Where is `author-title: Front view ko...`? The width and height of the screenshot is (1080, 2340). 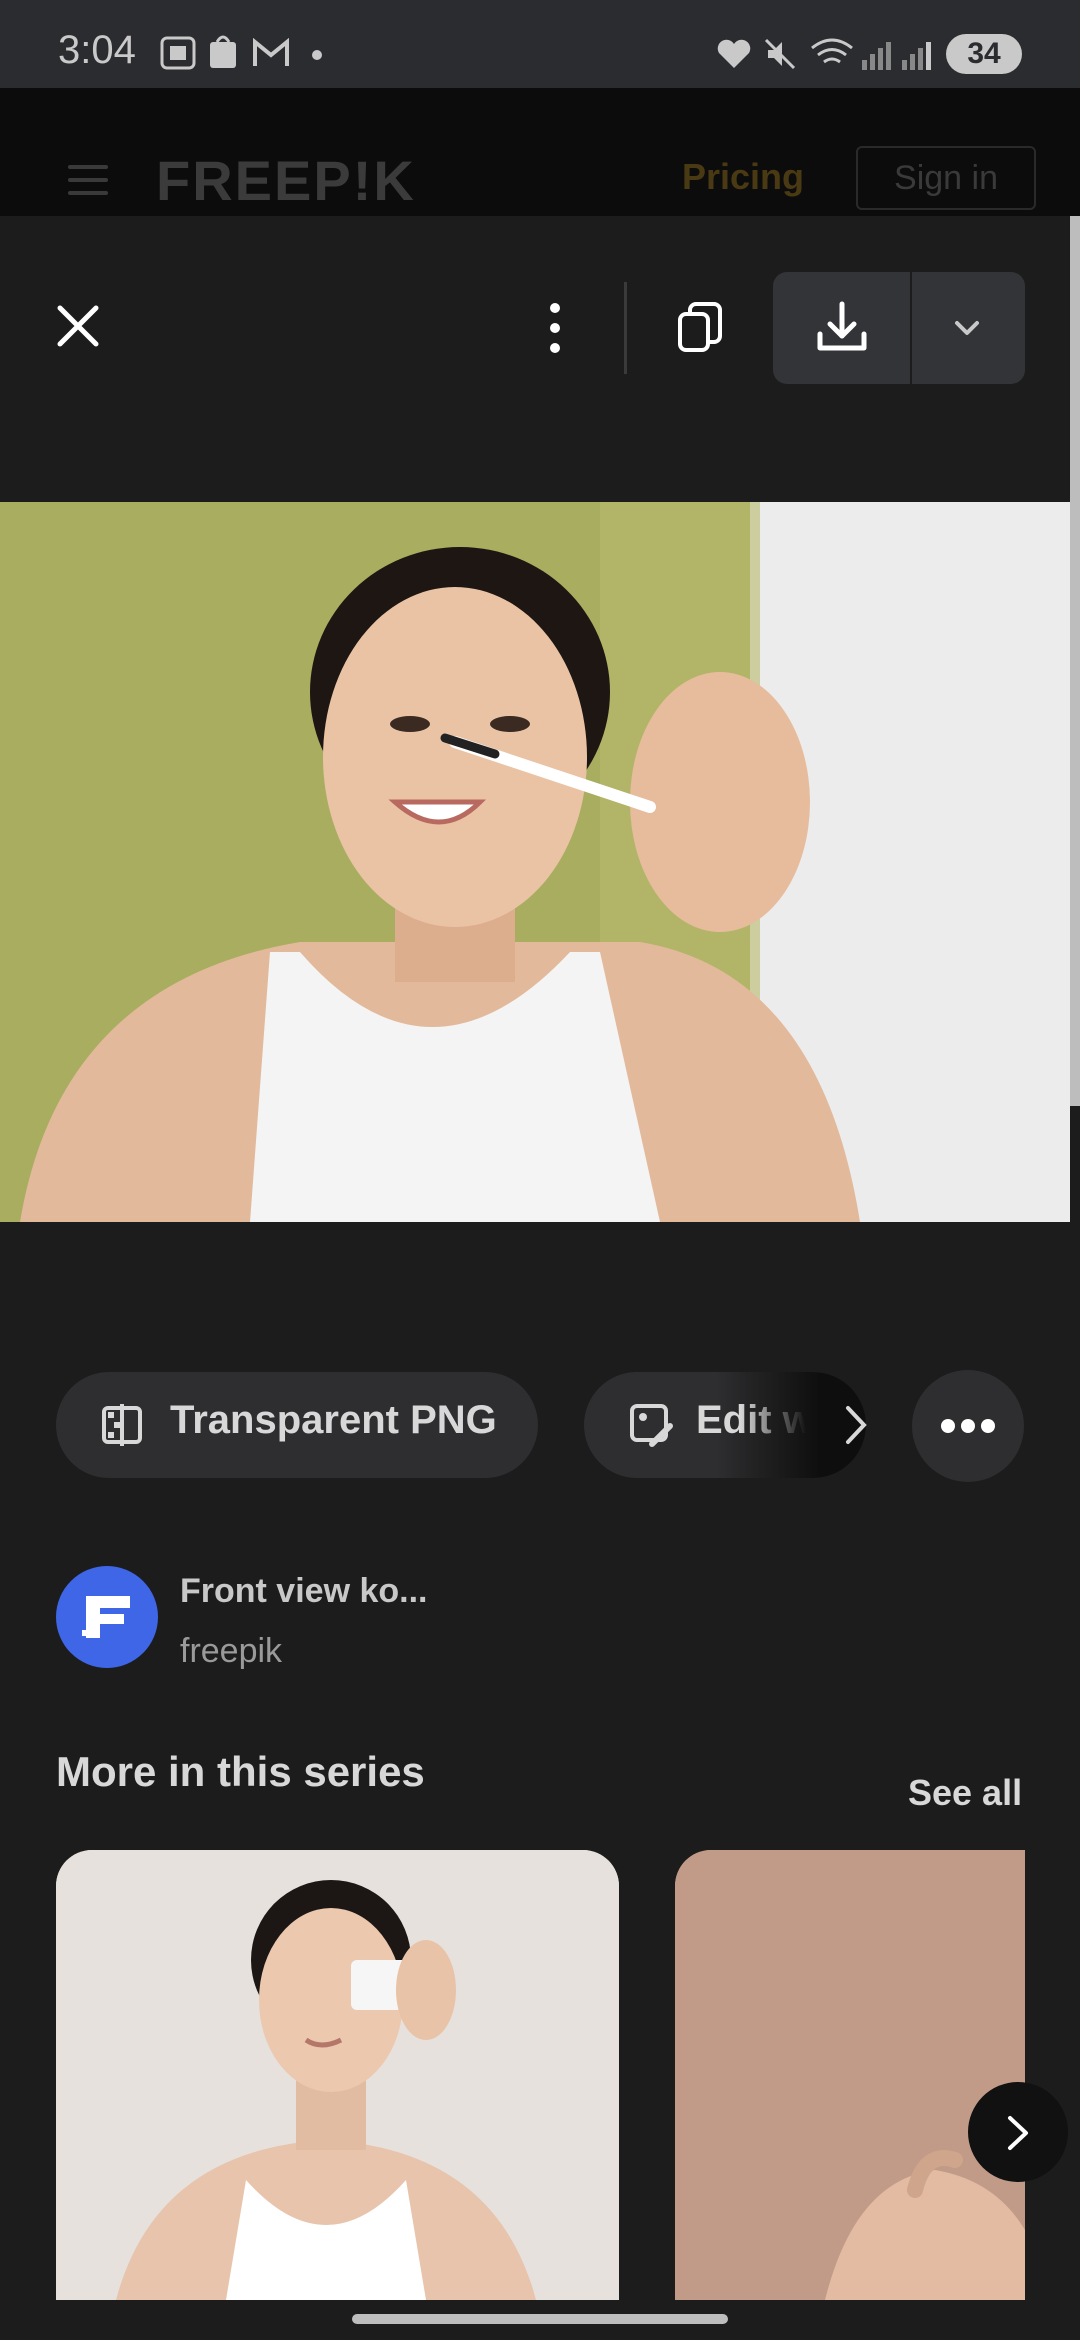 author-title: Front view ko... is located at coordinates (303, 1591).